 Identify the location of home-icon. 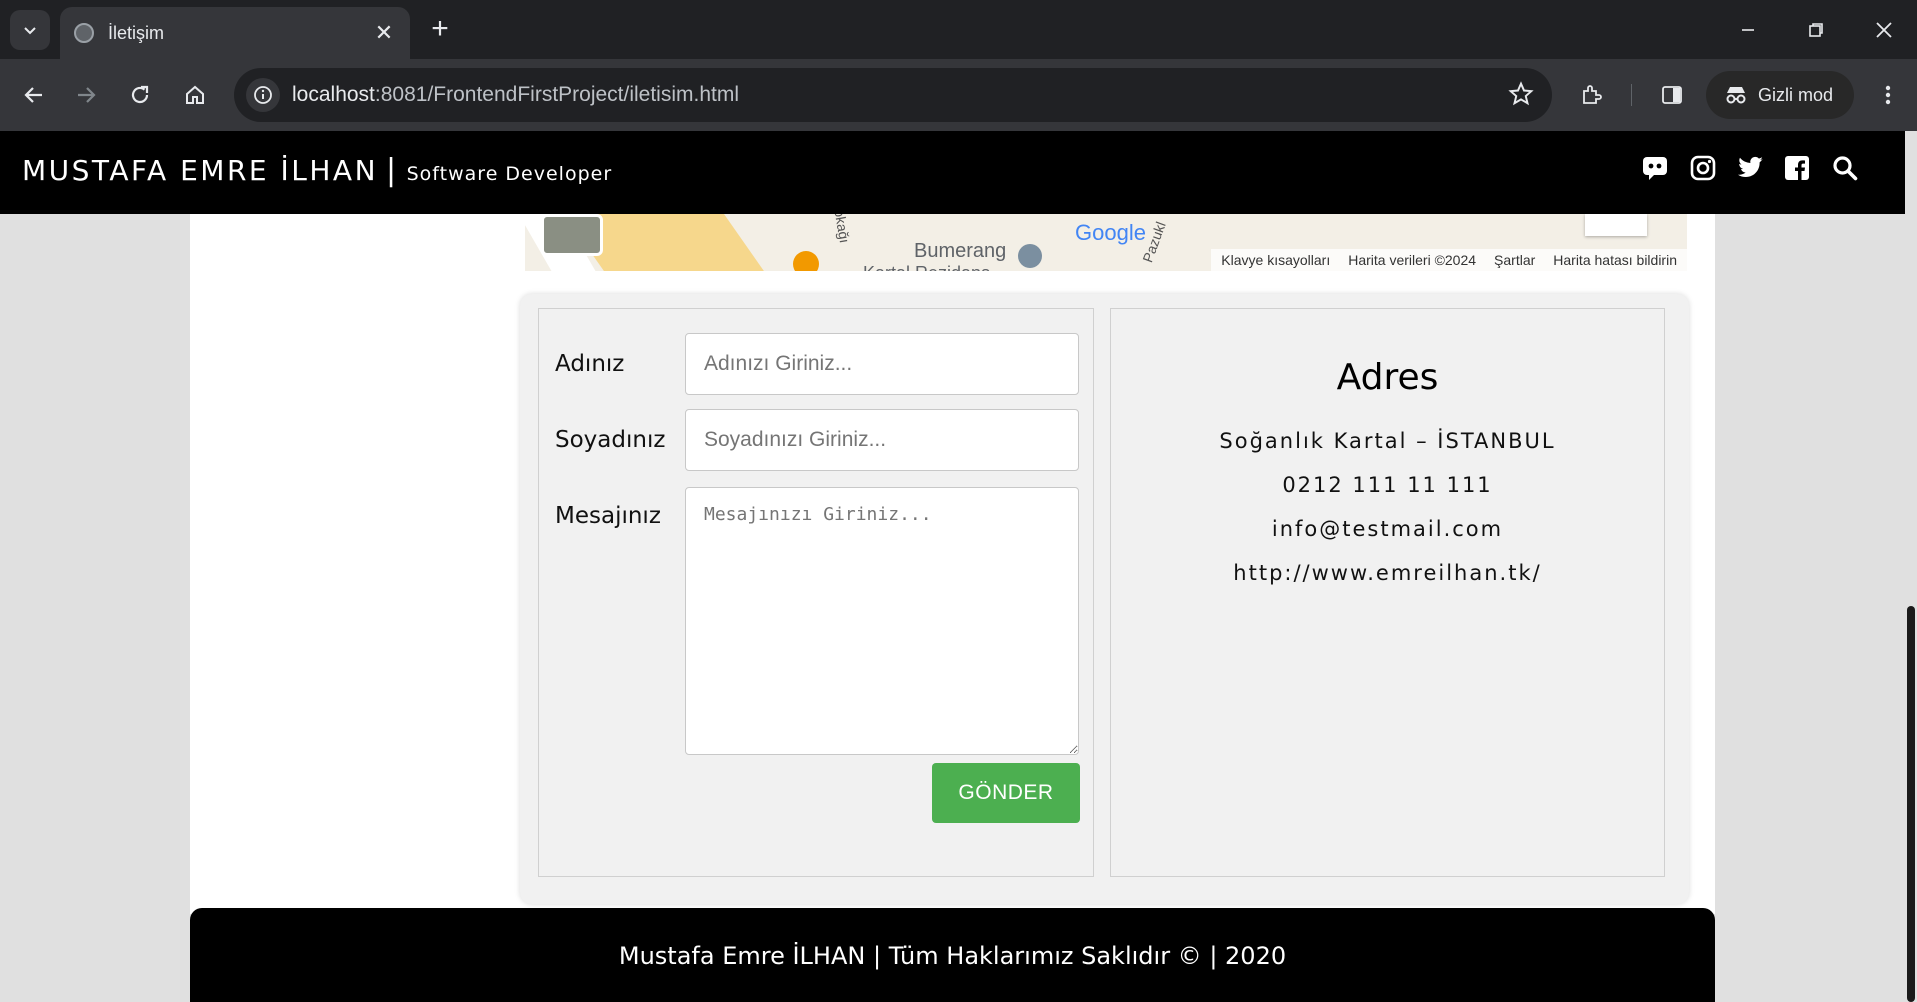
(195, 94).